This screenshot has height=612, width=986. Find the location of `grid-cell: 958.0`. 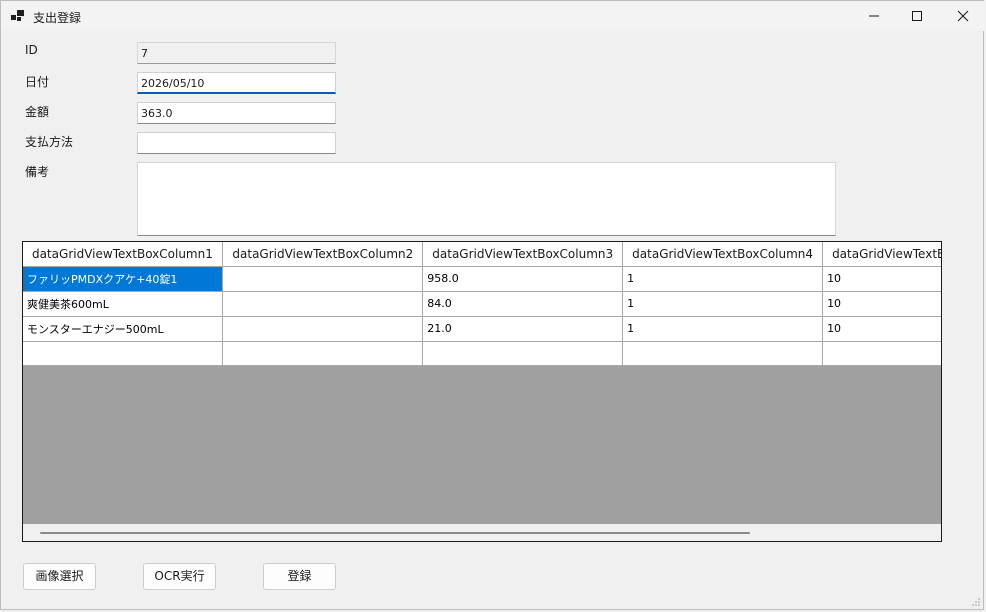

grid-cell: 958.0 is located at coordinates (523, 279).